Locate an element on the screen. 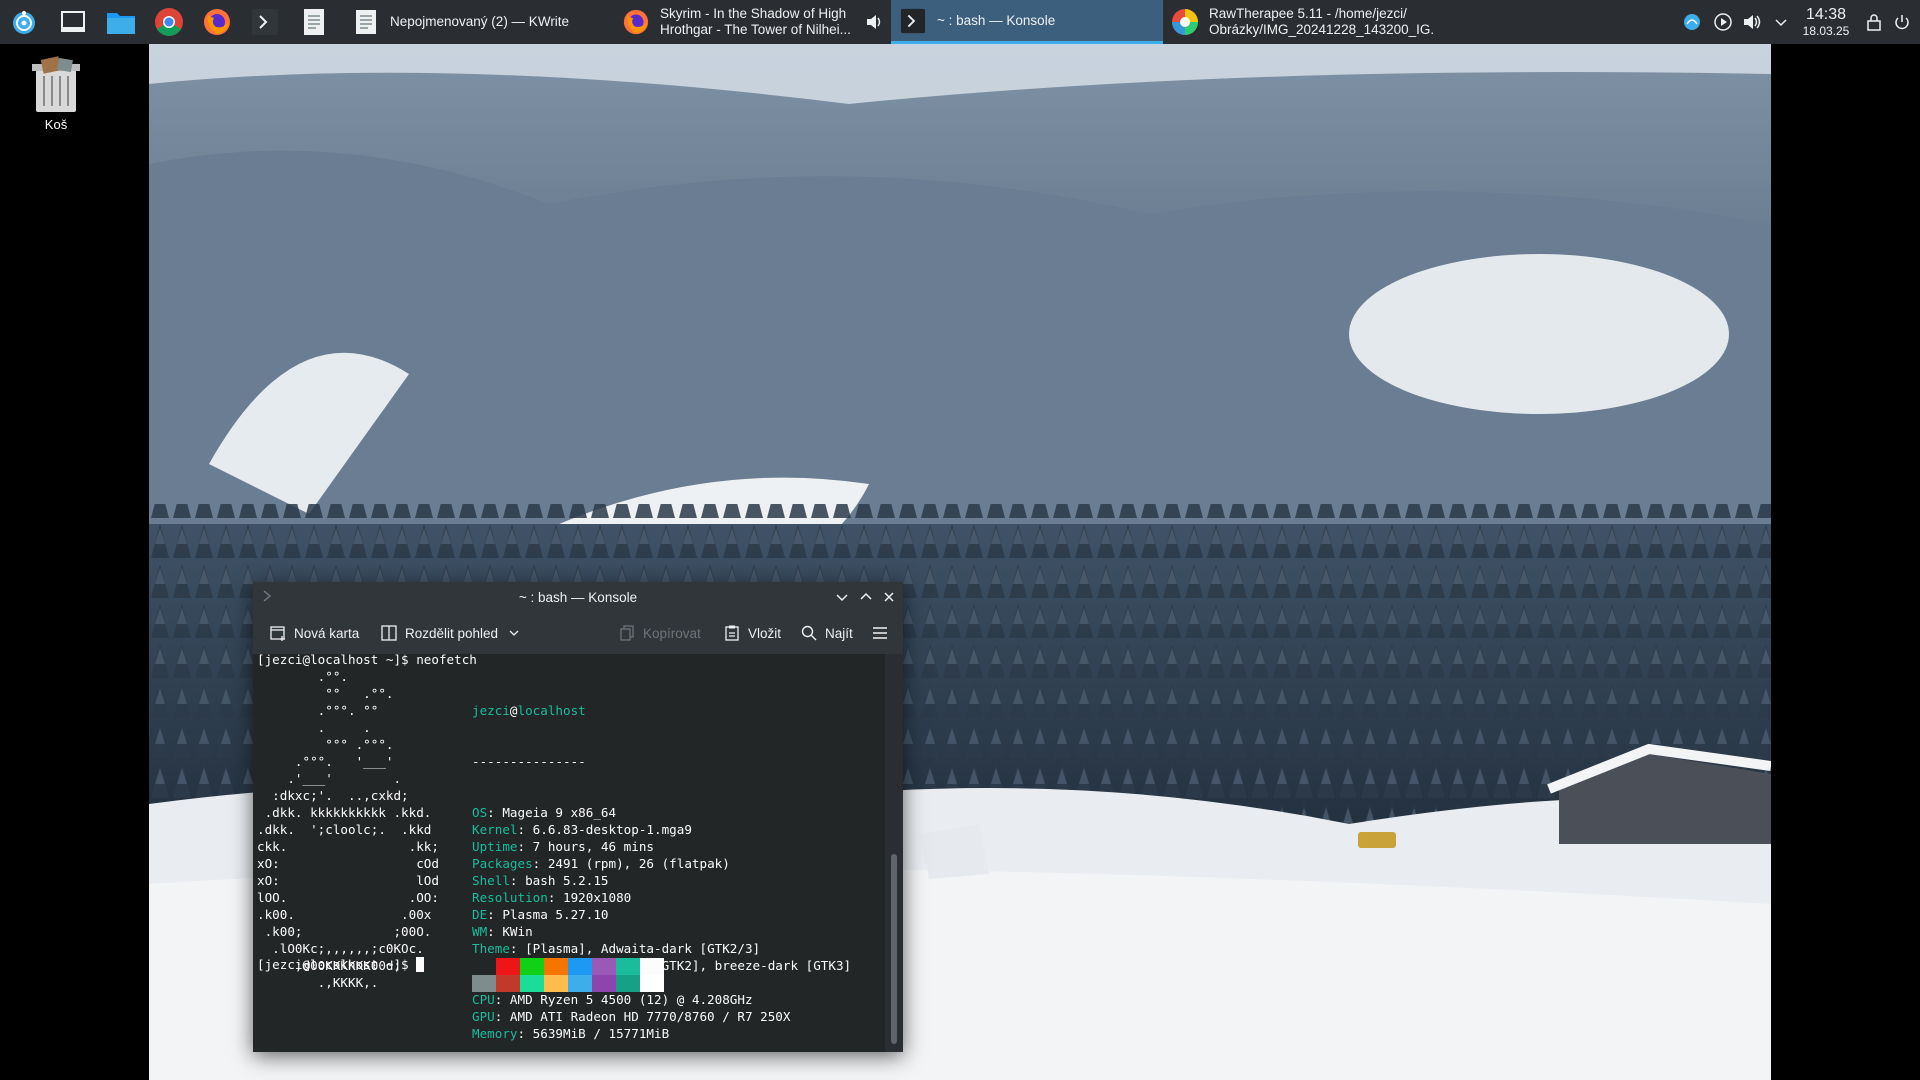  task-konsole: ~ : bash — Konsole is located at coordinates (1027, 22).